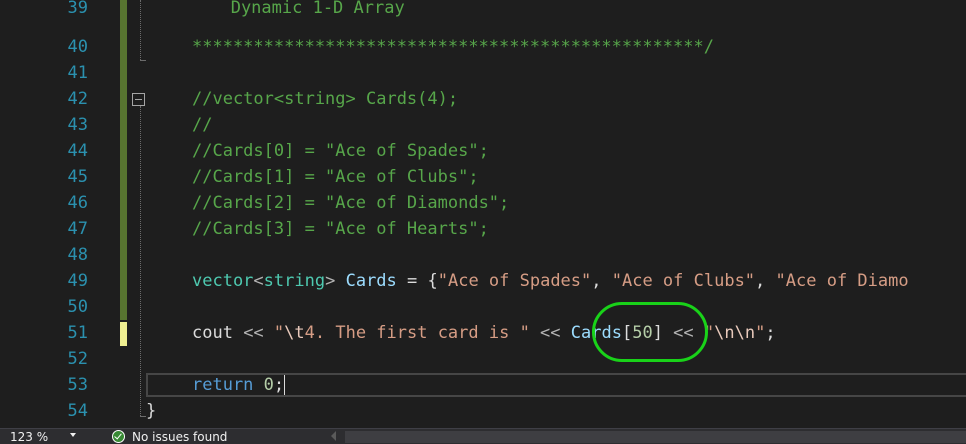 The height and width of the screenshot is (444, 966). I want to click on token-type: string, so click(294, 281).